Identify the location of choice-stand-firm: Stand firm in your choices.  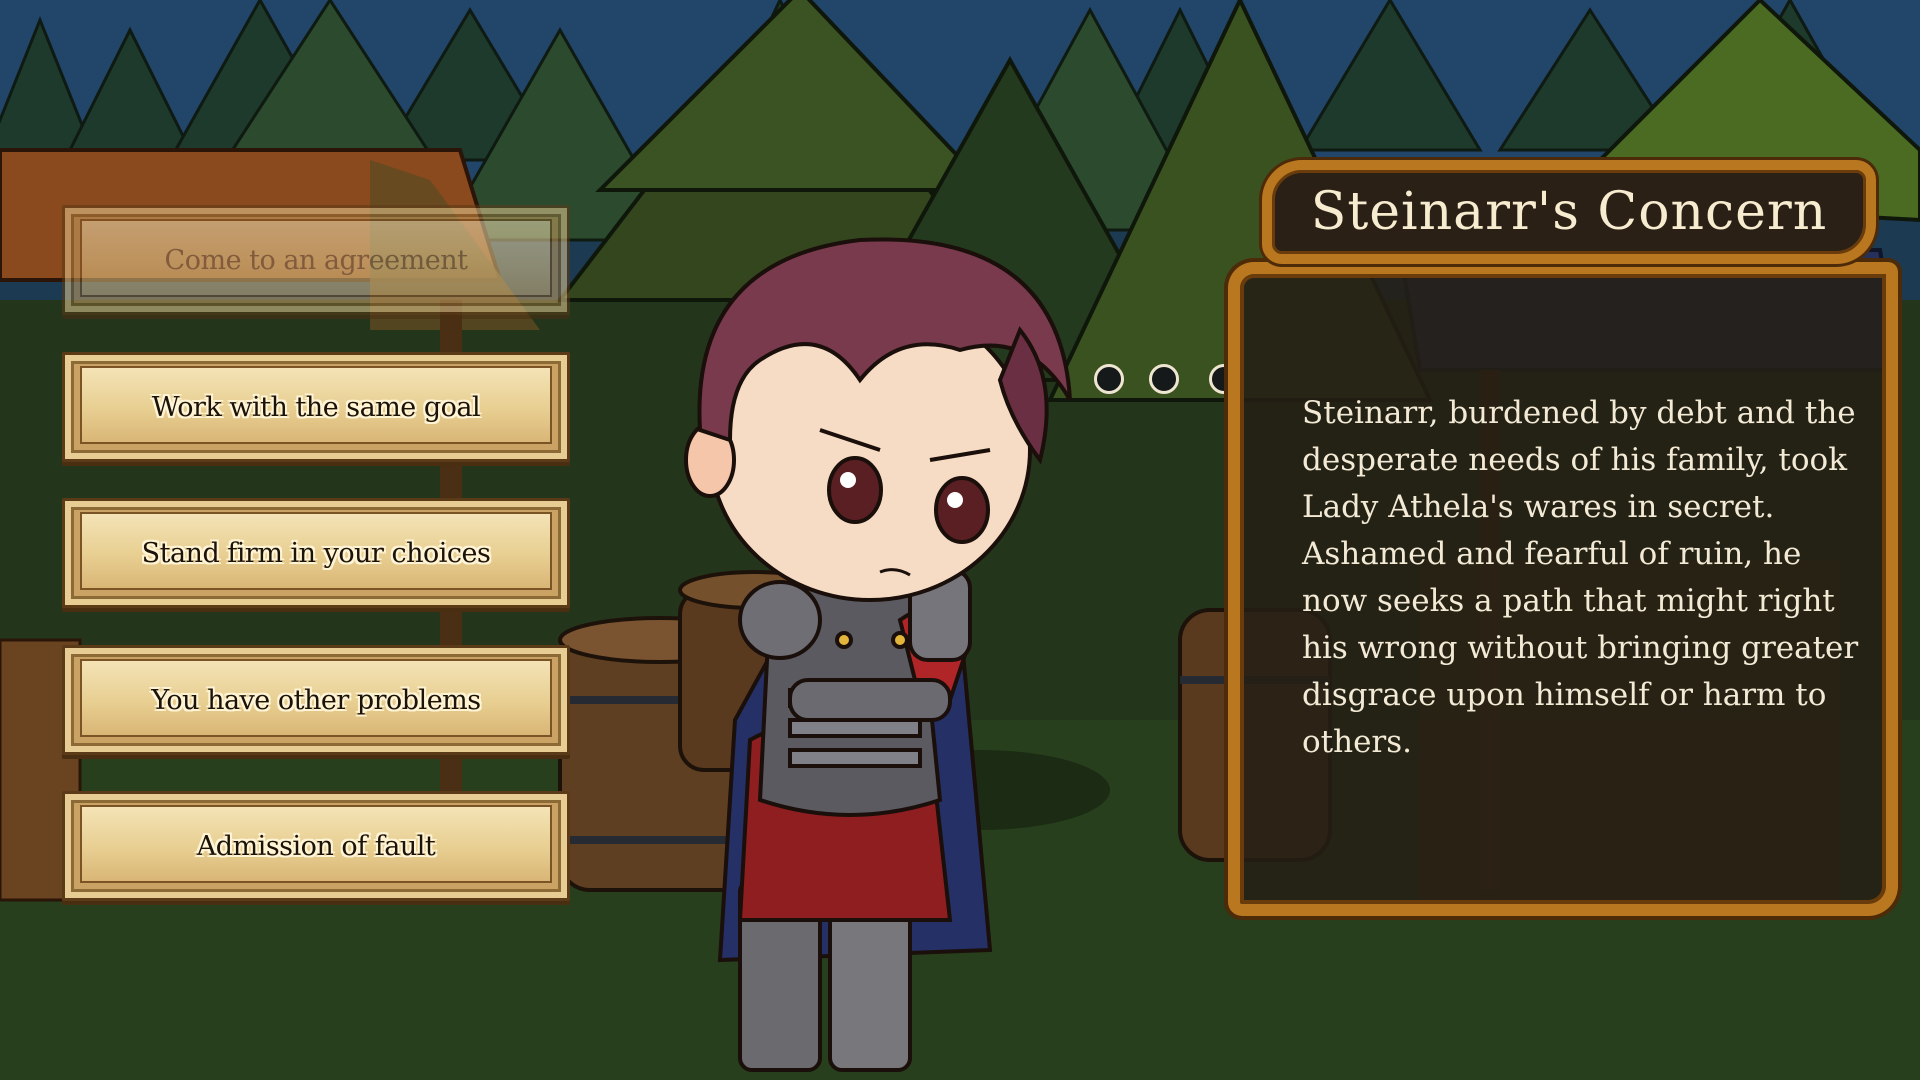
(316, 553).